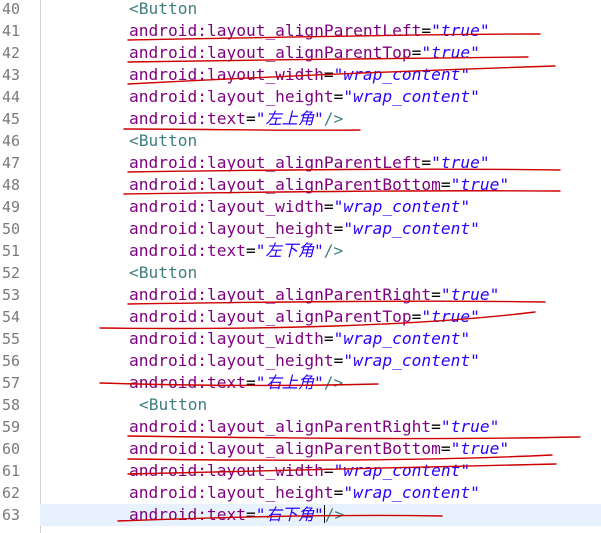 Image resolution: width=601 pixels, height=533 pixels. What do you see at coordinates (11, 31) in the screenshot?
I see `line-number: 41` at bounding box center [11, 31].